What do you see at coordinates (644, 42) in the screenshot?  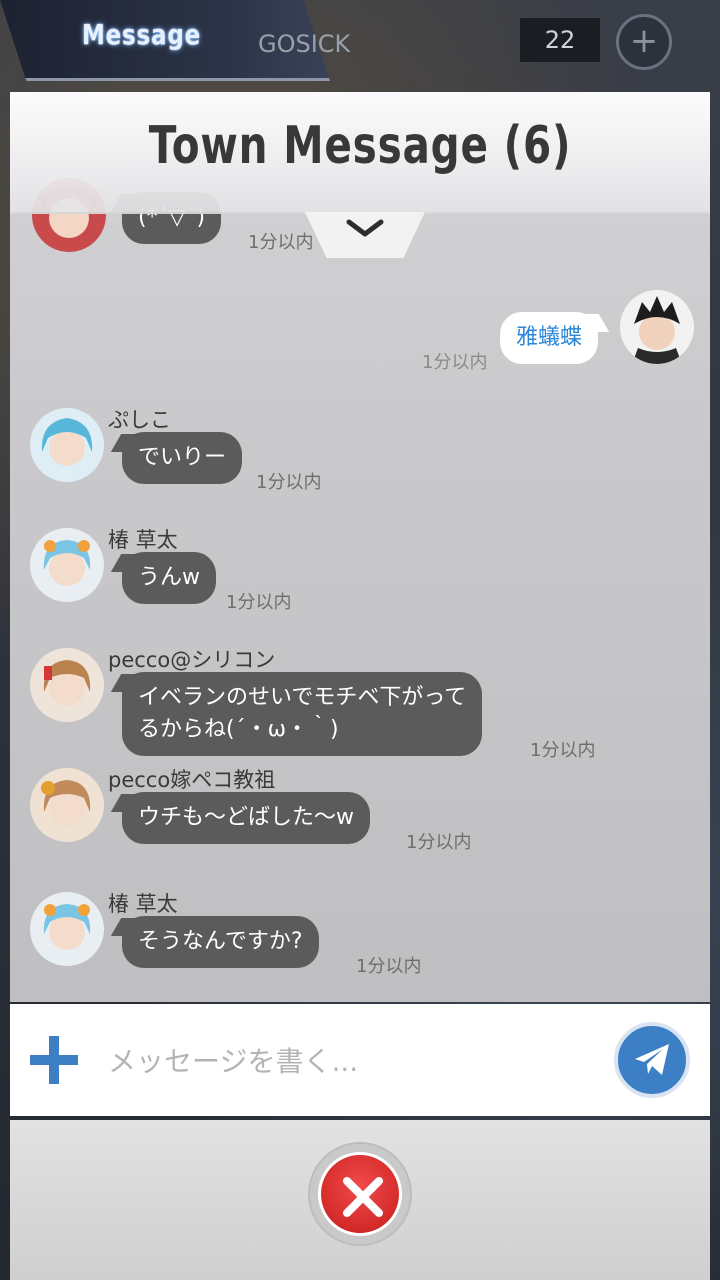 I see `hud-plus-icon: +` at bounding box center [644, 42].